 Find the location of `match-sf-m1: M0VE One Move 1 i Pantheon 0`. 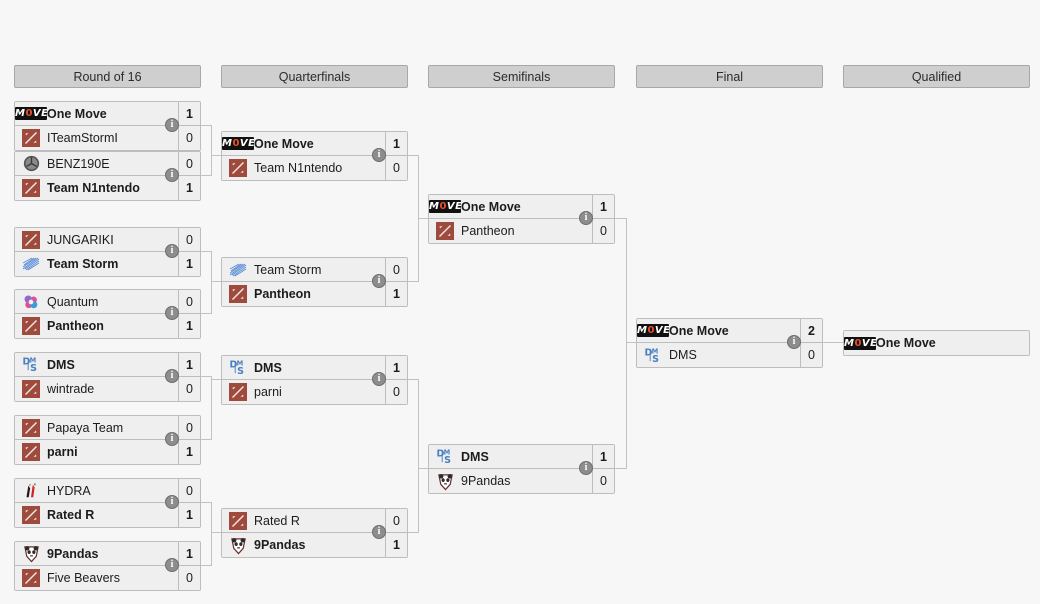

match-sf-m1: M0VE One Move 1 i Pantheon 0 is located at coordinates (521, 219).